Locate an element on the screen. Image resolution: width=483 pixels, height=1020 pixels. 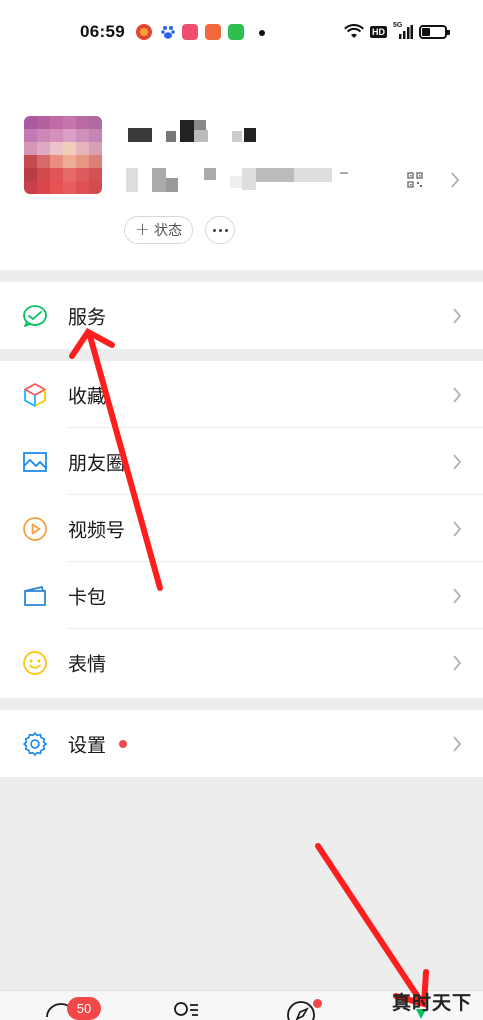
menu-item-label: 设置 is located at coordinates (87, 745).